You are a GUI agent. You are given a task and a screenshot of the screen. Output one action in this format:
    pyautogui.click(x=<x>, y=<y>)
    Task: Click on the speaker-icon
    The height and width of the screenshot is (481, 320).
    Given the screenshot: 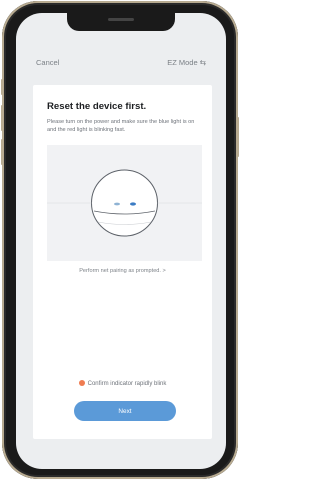 What is the action you would take?
    pyautogui.click(x=121, y=19)
    